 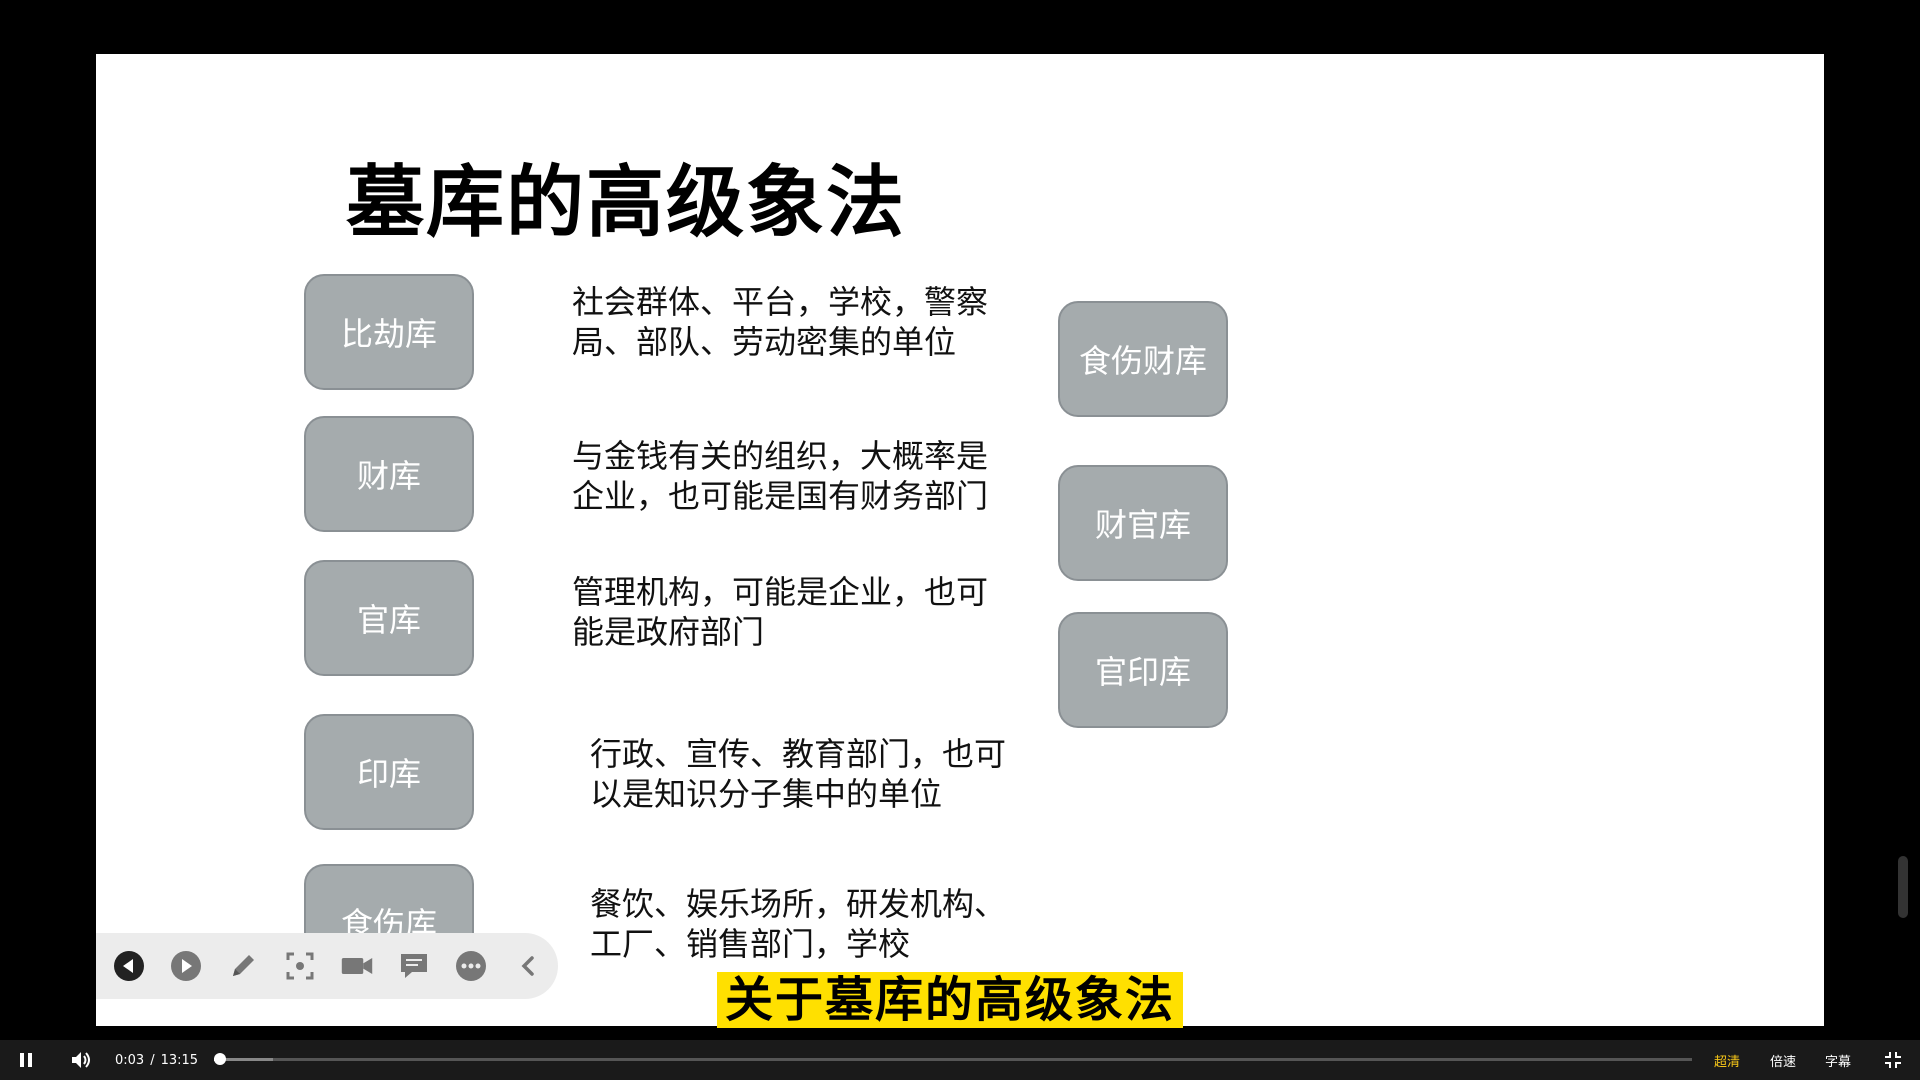 I want to click on previous-icon, so click(x=129, y=966).